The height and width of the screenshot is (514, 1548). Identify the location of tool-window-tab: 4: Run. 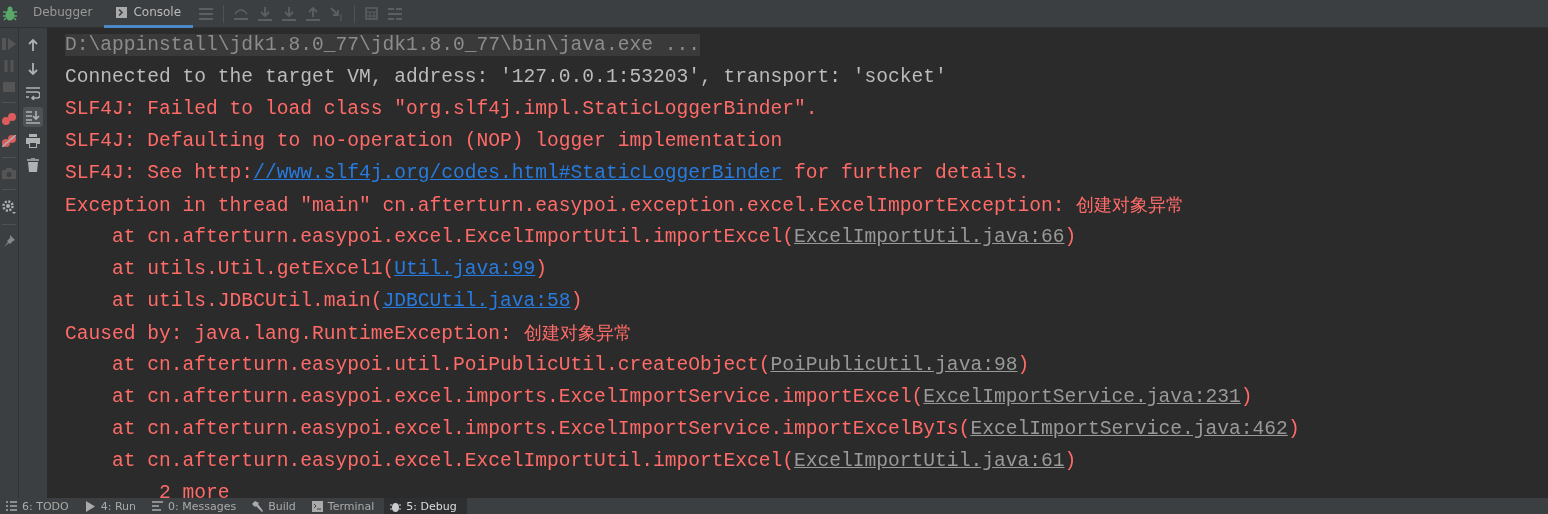
(112, 506).